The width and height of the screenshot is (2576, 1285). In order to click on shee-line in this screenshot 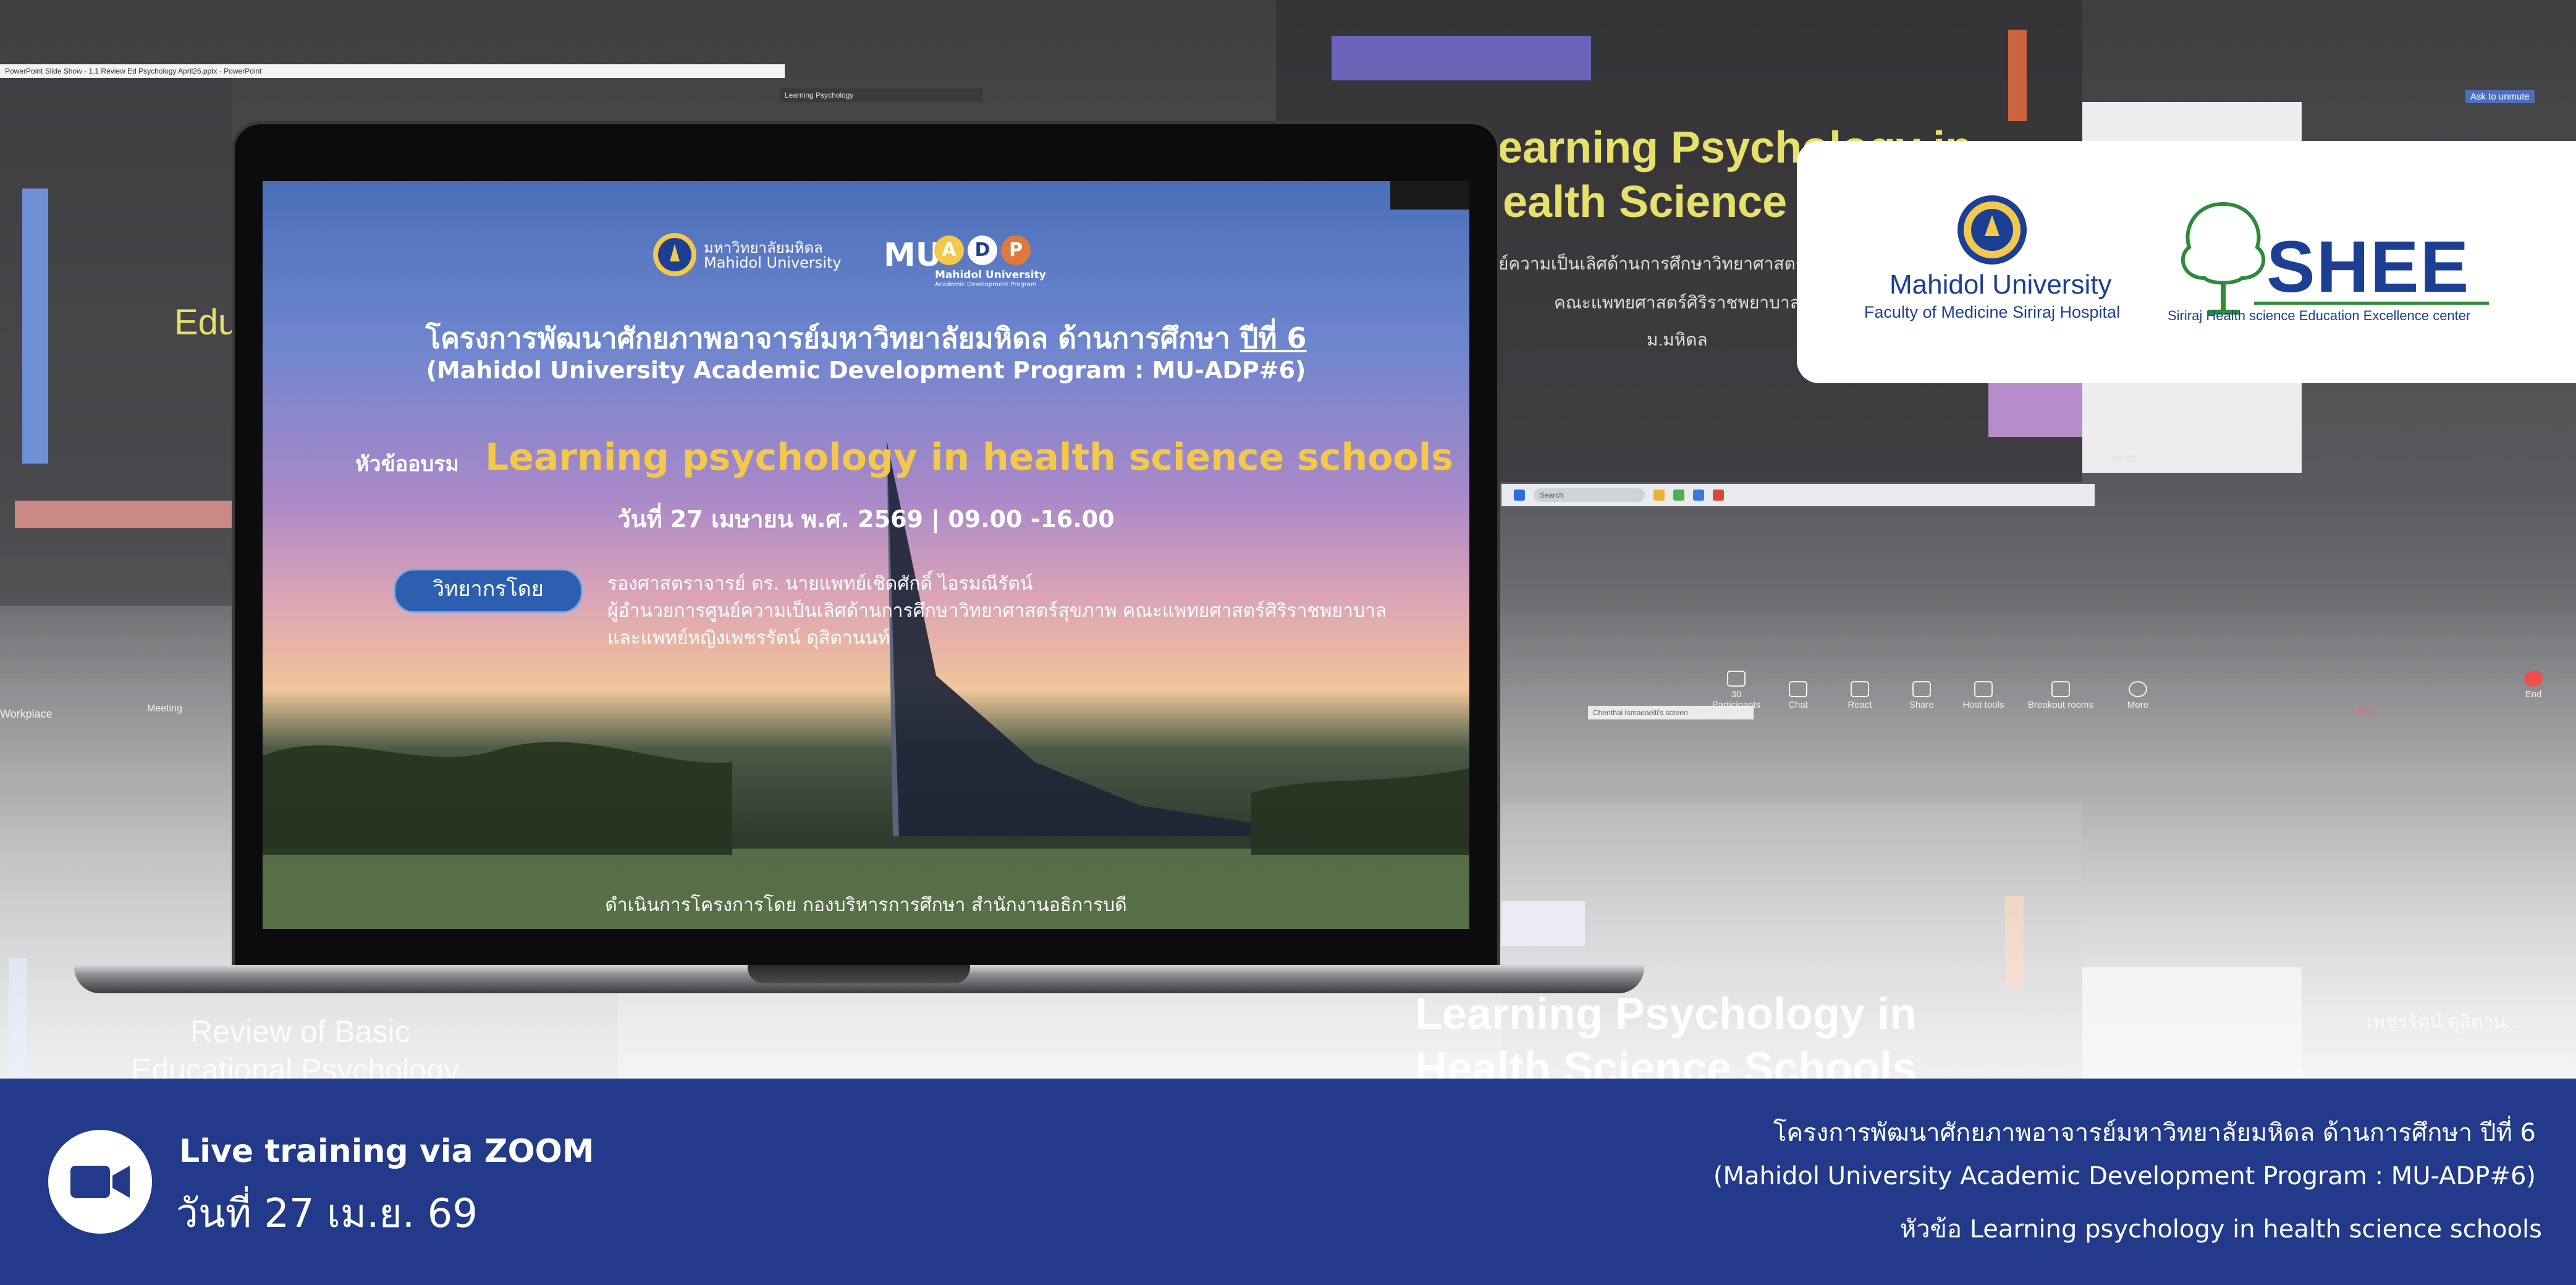, I will do `click(2371, 303)`.